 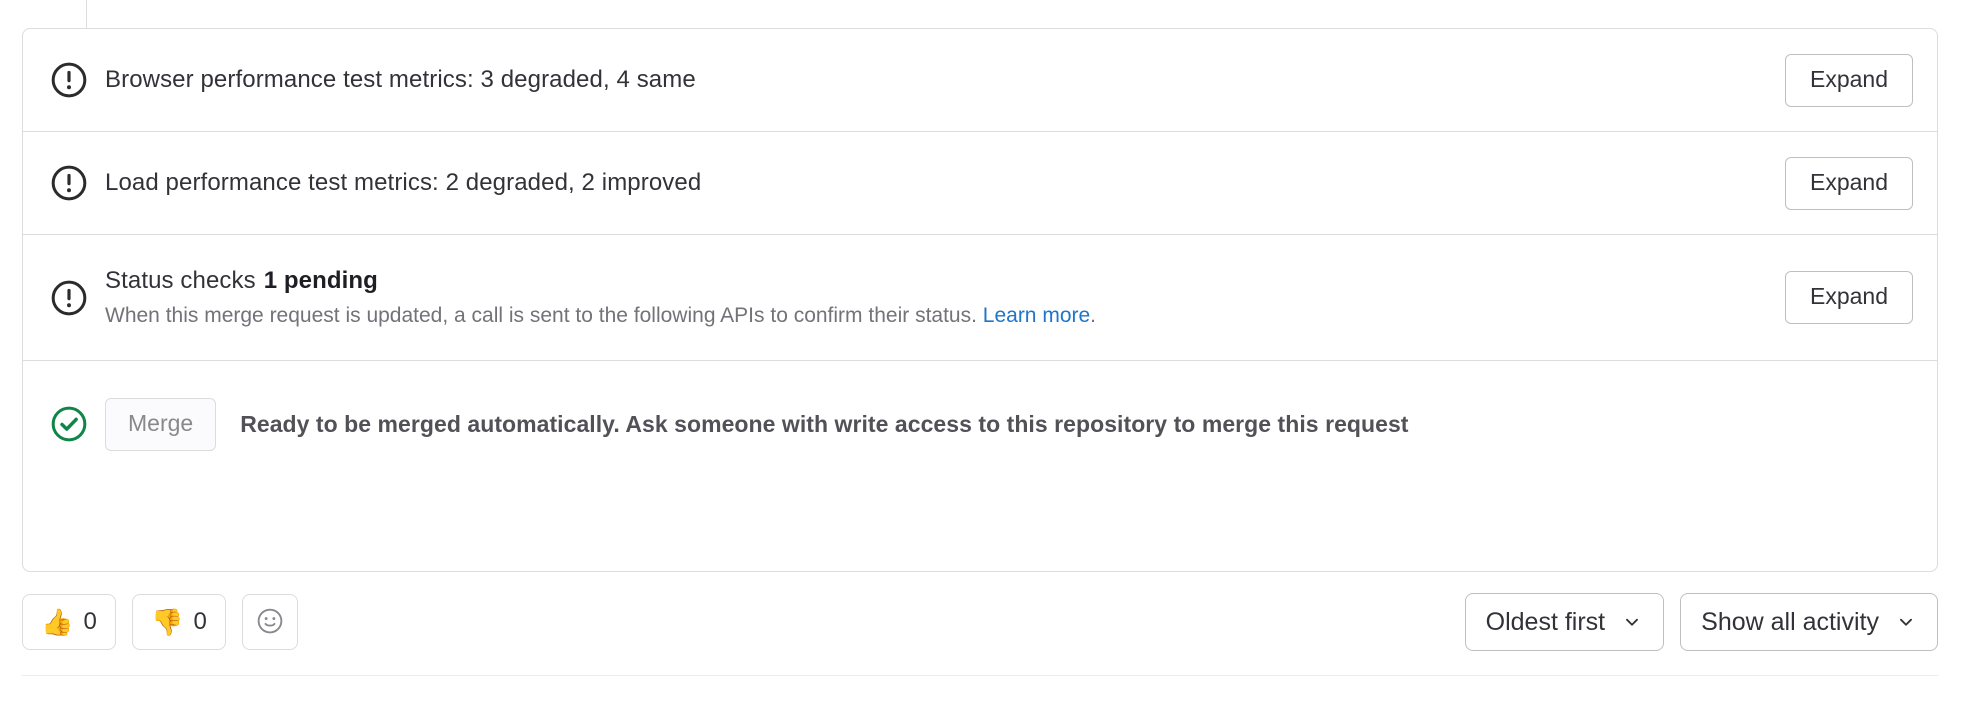 I want to click on activity-controls-group: Oldest first Show all activity, so click(x=1701, y=622).